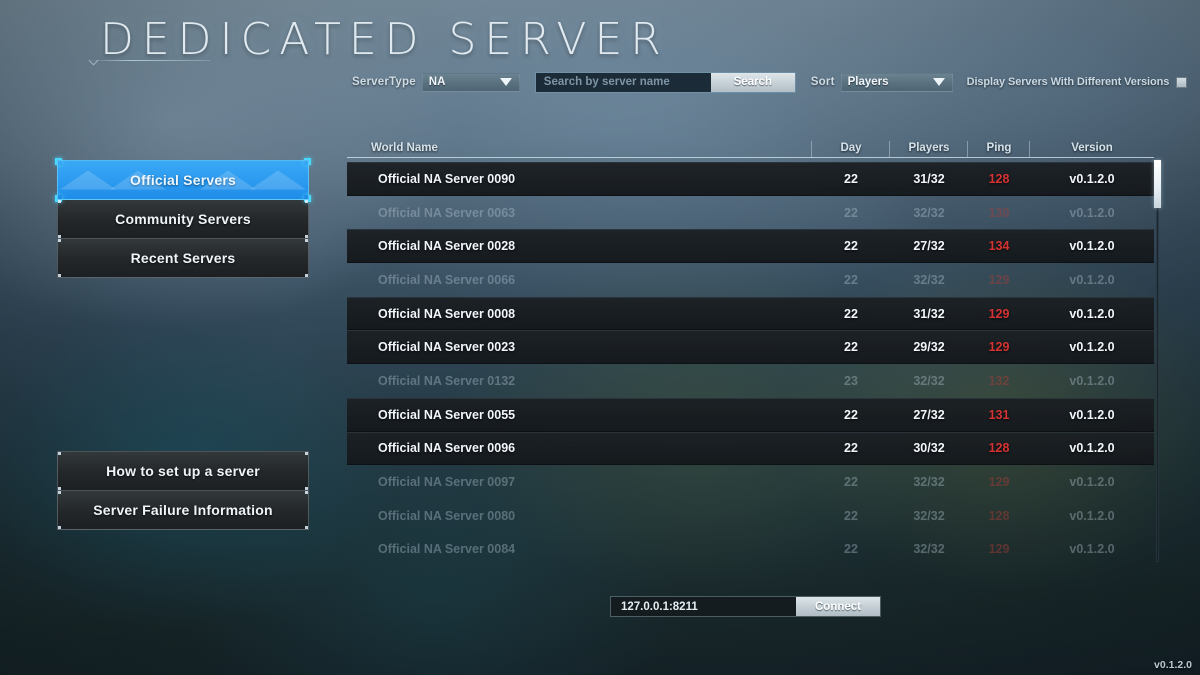 This screenshot has width=1200, height=675. What do you see at coordinates (850, 149) in the screenshot?
I see `column-header-day: Day` at bounding box center [850, 149].